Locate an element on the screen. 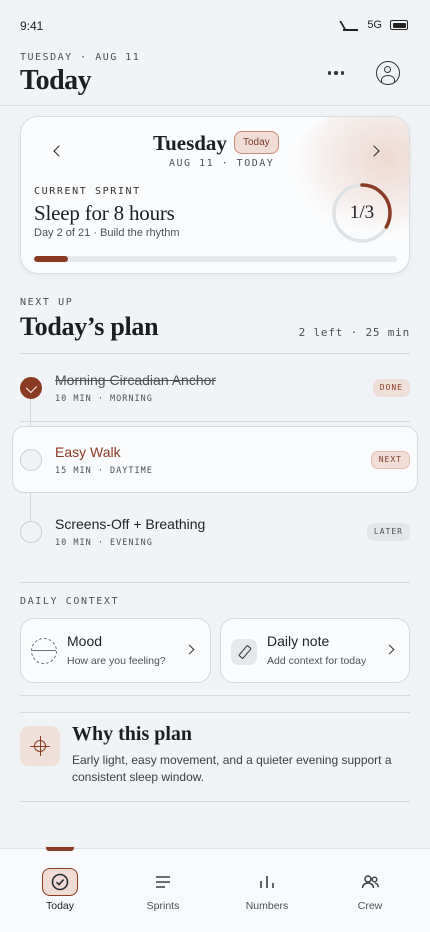 This screenshot has width=430, height=932. header-date: TUESDAY · AUG 11 is located at coordinates (80, 57).